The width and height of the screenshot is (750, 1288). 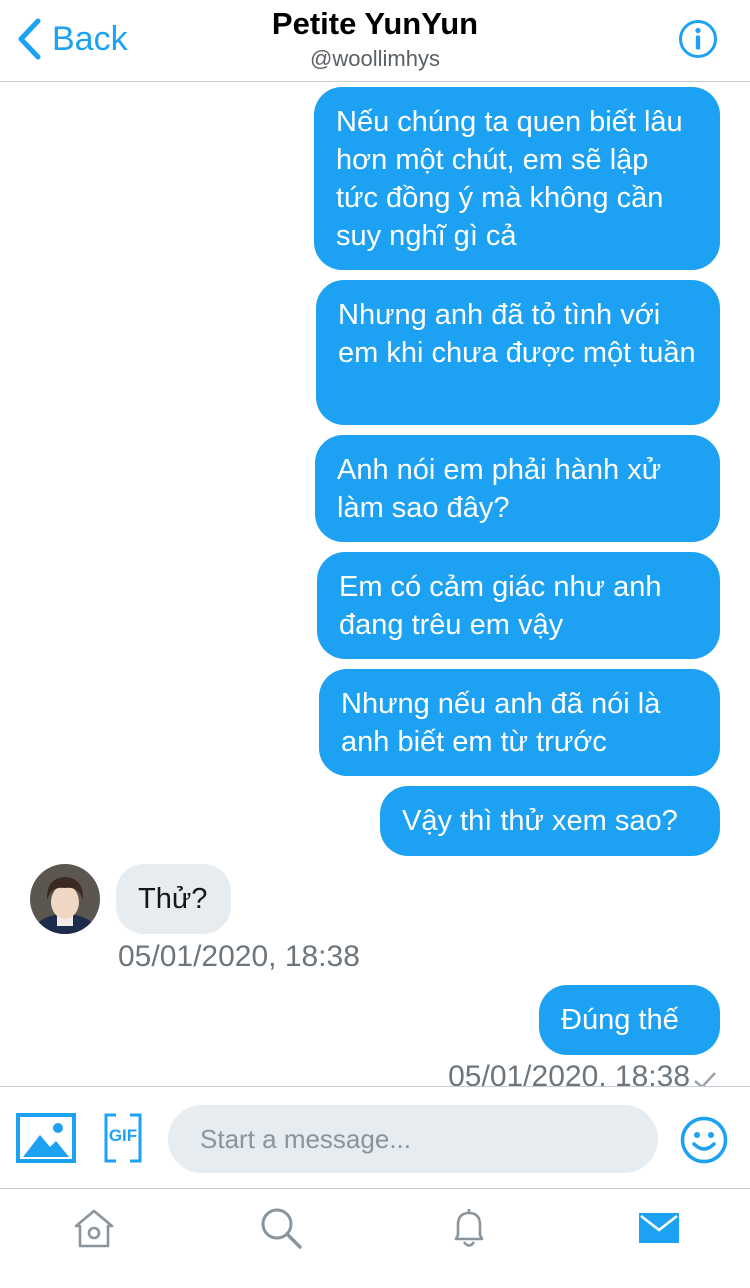 I want to click on conversation-header: Back Petite YunYun @woollimhys, so click(x=375, y=41).